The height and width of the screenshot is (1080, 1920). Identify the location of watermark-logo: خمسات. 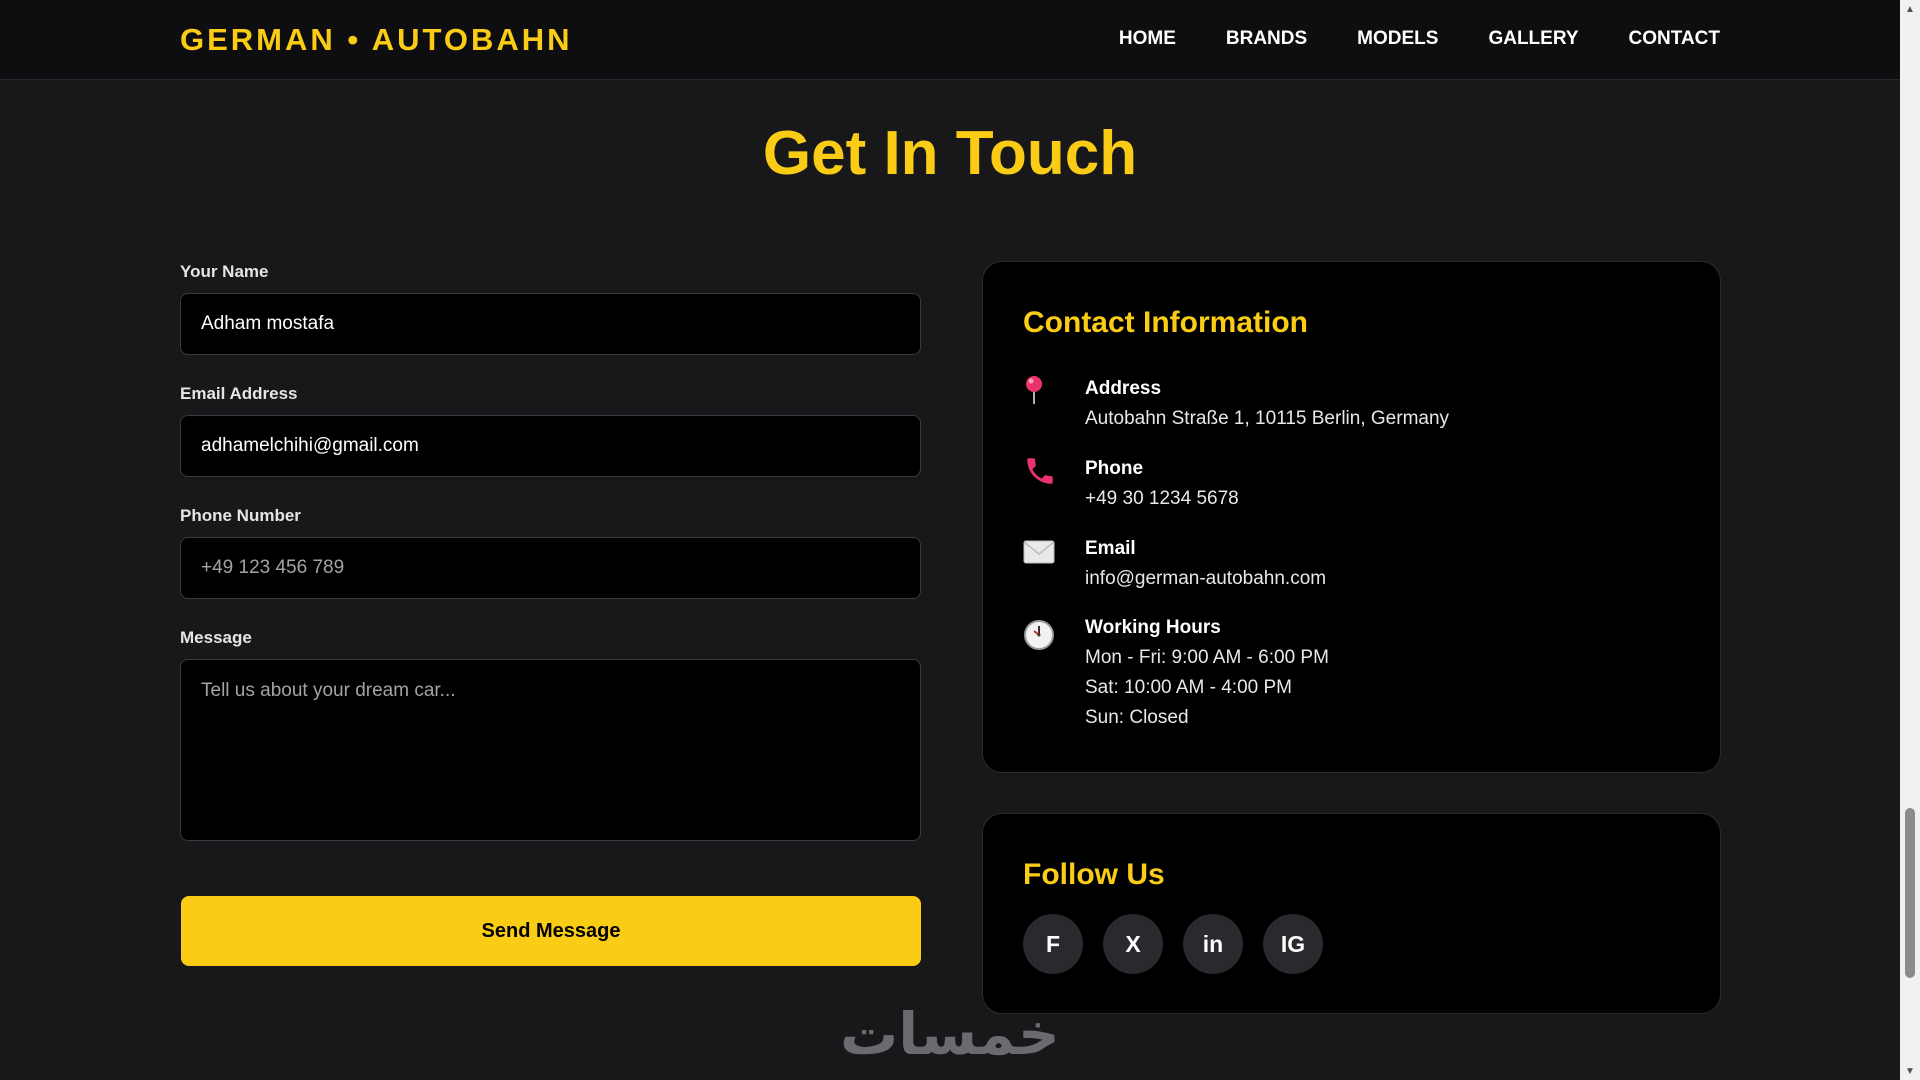
(950, 1034).